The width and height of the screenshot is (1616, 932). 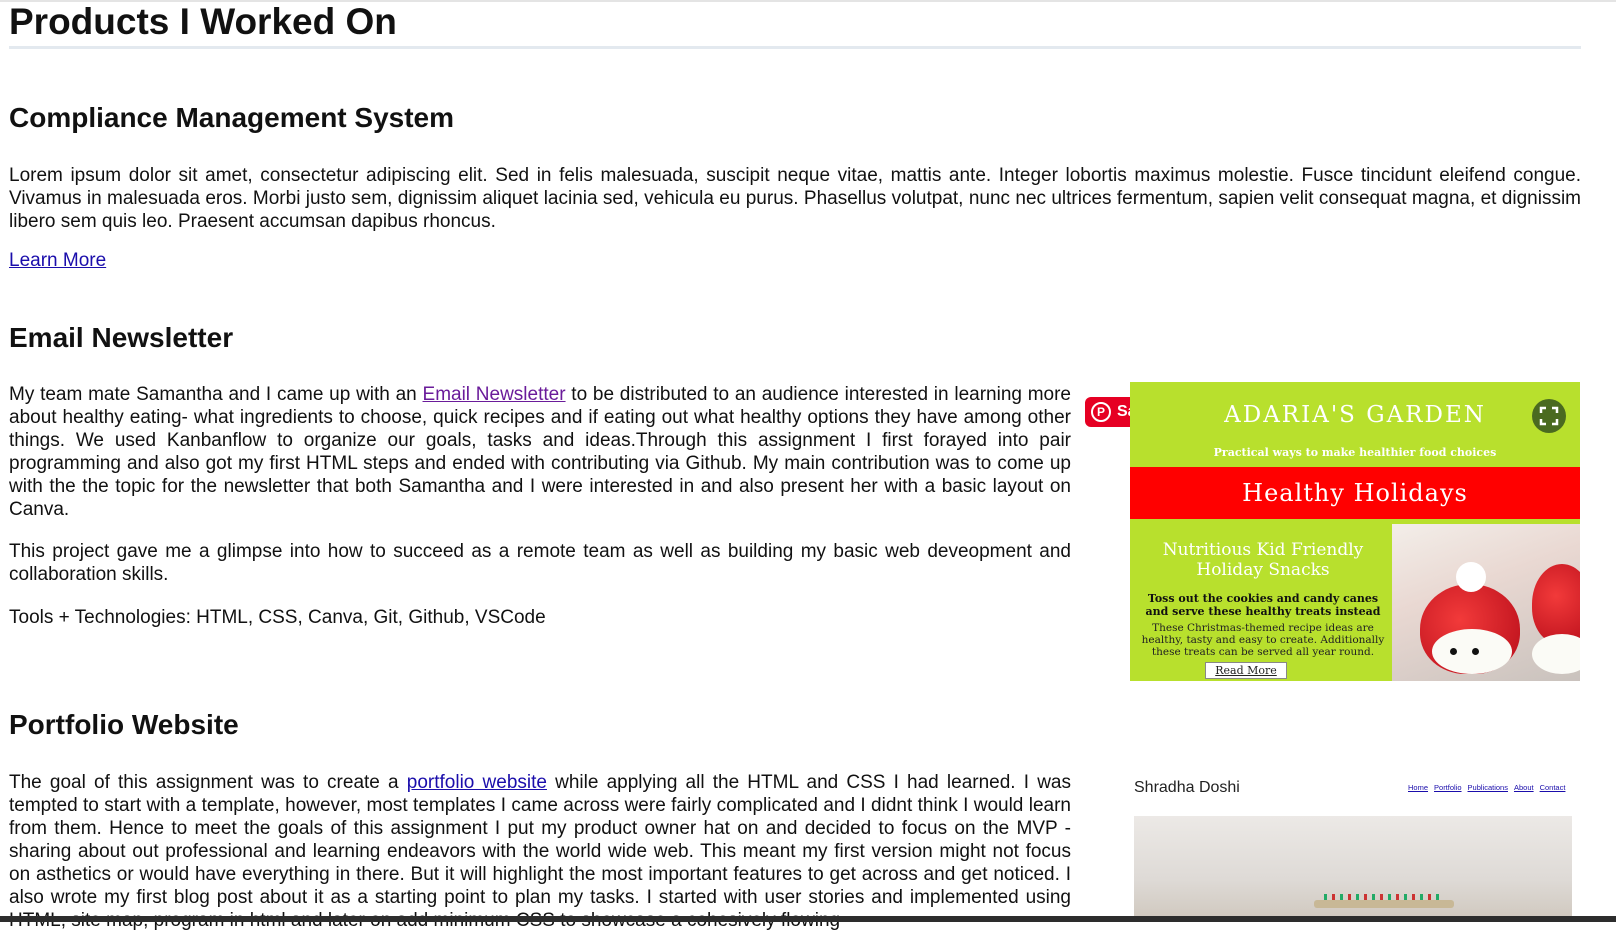 What do you see at coordinates (1556, 654) in the screenshot?
I see `cream-shape` at bounding box center [1556, 654].